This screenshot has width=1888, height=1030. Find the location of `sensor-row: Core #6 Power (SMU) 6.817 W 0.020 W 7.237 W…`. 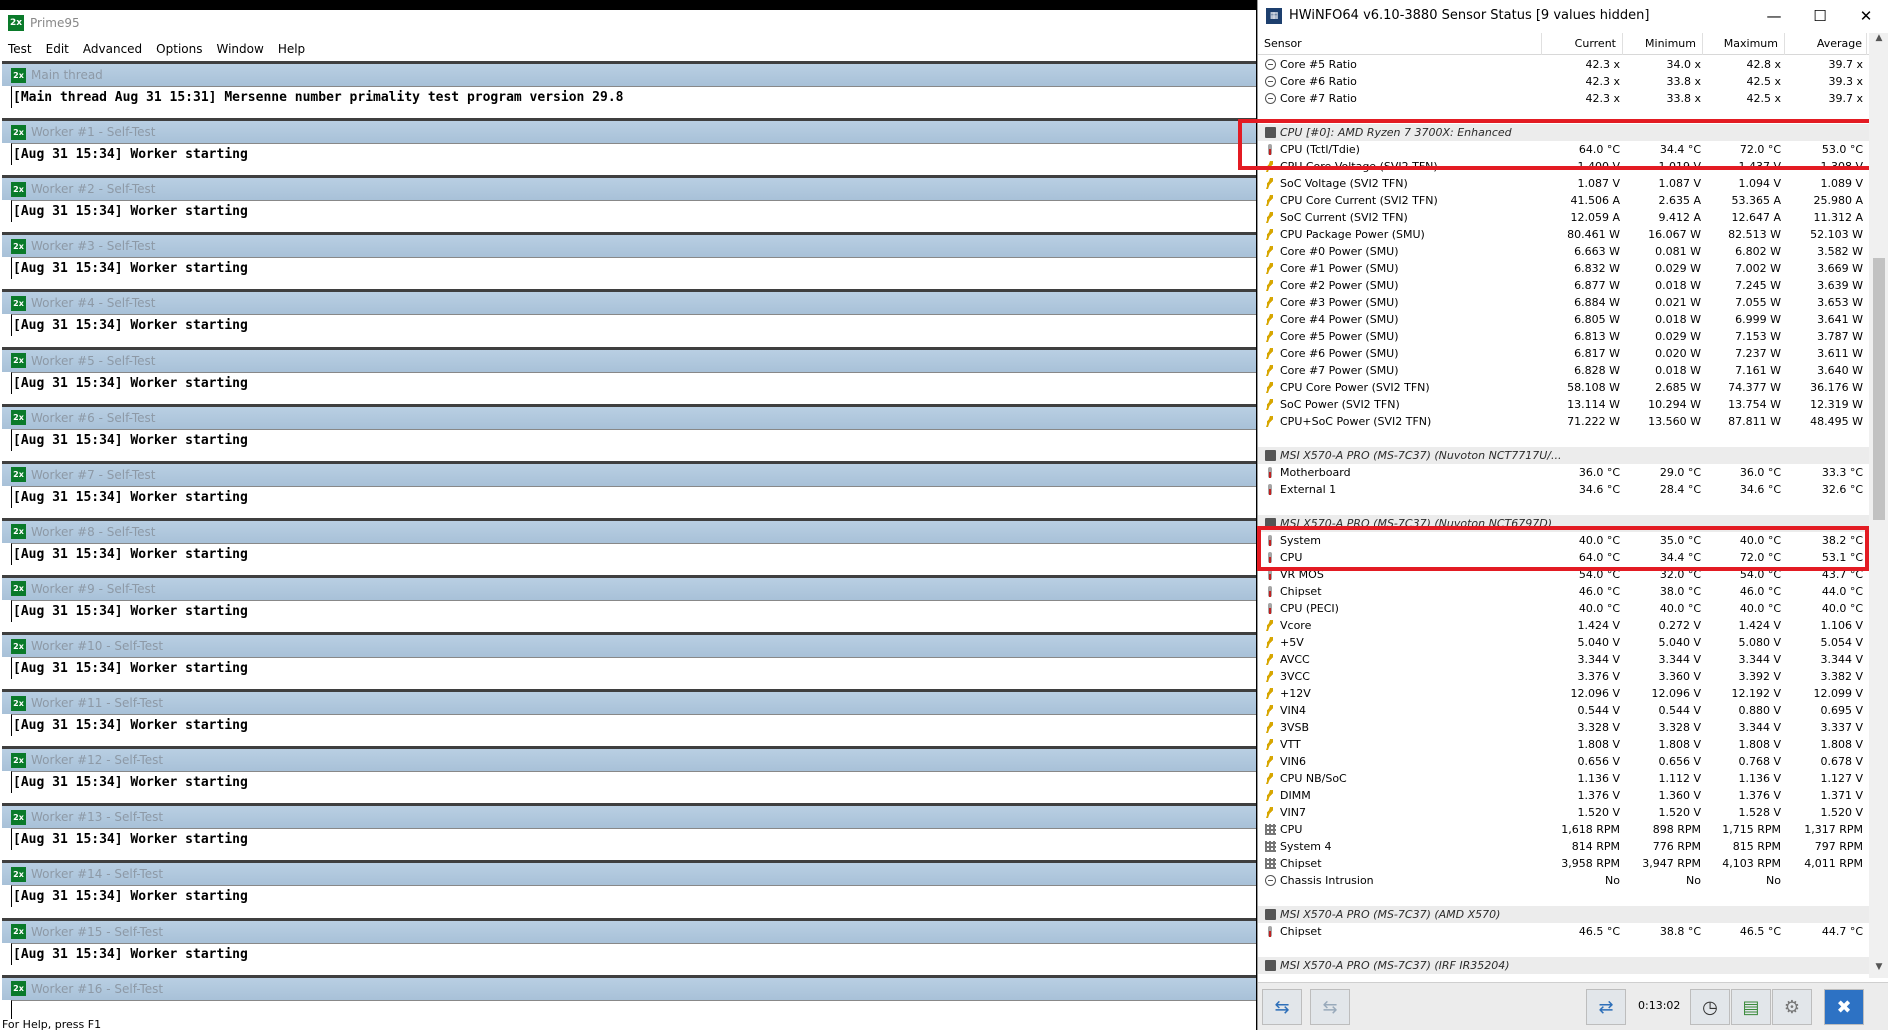

sensor-row: Core #6 Power (SMU) 6.817 W 0.020 W 7.237 W… is located at coordinates (1563, 353).